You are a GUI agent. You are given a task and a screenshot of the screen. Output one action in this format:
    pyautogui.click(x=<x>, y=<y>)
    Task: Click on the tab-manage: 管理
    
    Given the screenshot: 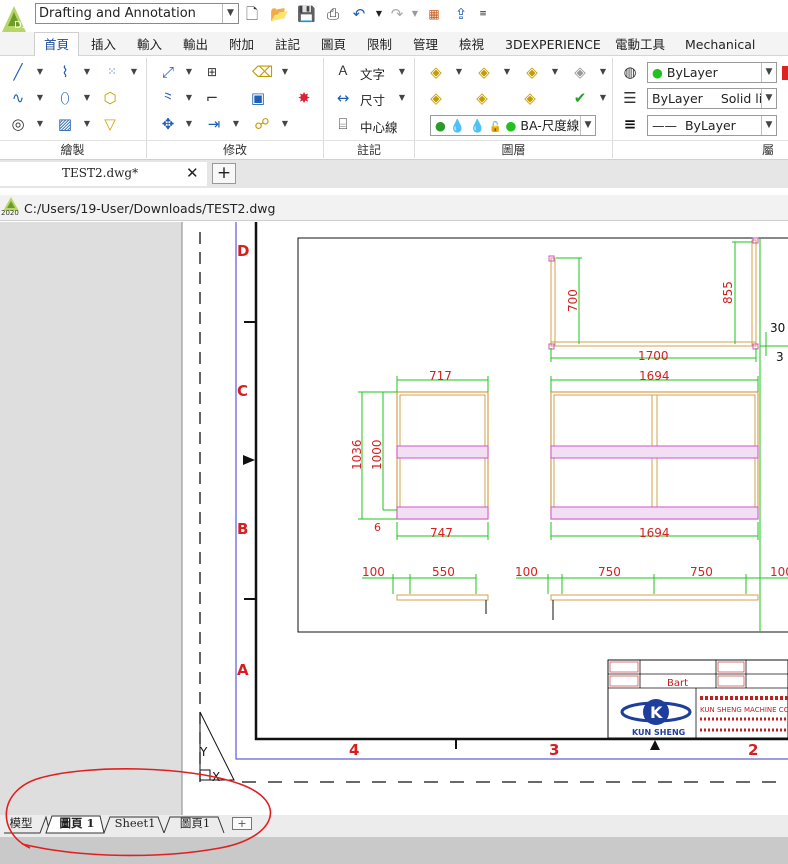 What is the action you would take?
    pyautogui.click(x=425, y=46)
    